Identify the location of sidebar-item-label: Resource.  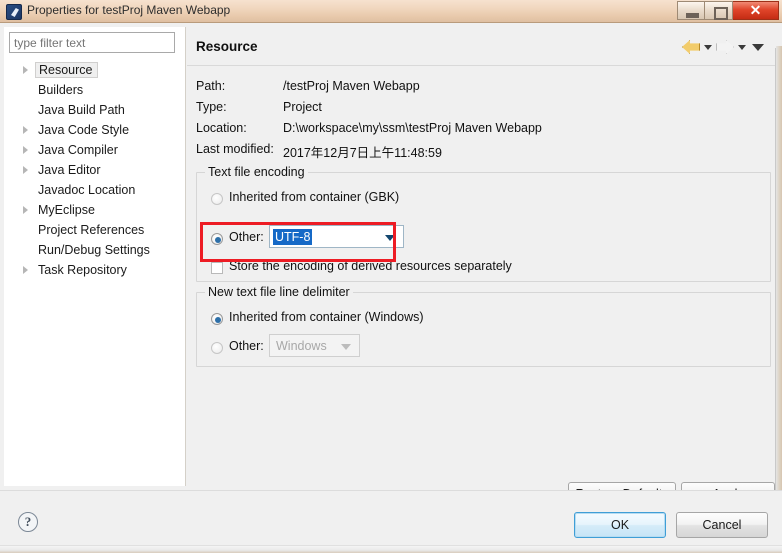
(66, 70).